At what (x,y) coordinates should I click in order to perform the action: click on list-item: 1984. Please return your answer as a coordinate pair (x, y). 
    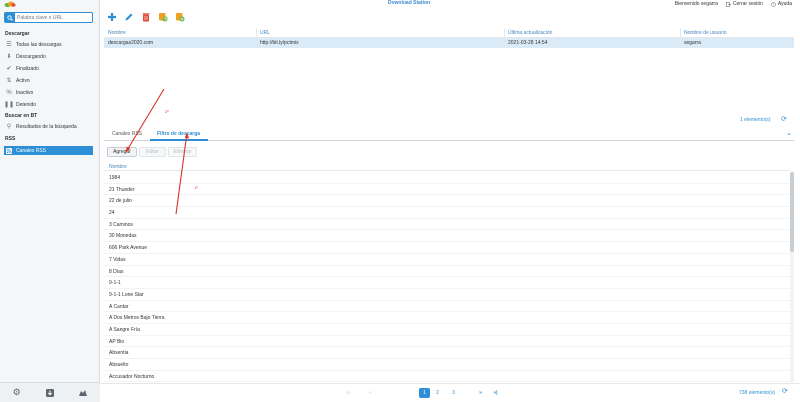
    Looking at the image, I should click on (447, 178).